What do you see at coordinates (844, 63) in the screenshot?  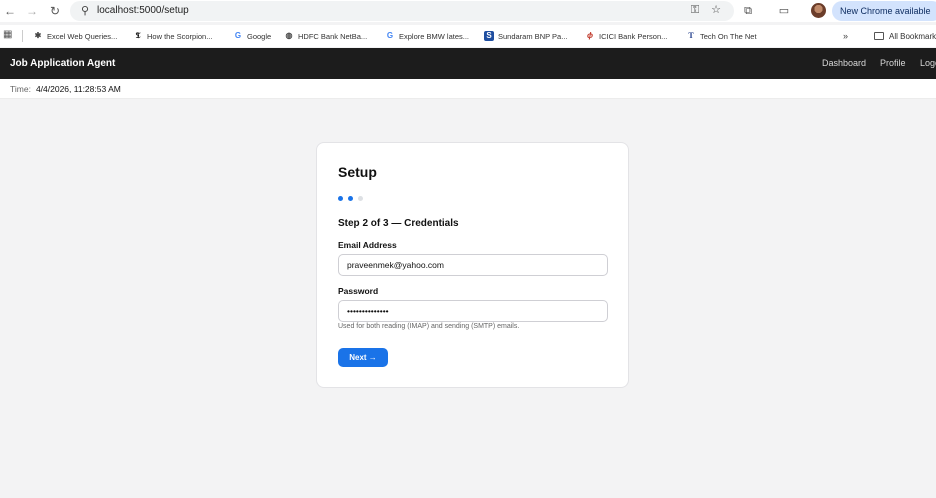 I see `nav-dashboard-link: Dashboard` at bounding box center [844, 63].